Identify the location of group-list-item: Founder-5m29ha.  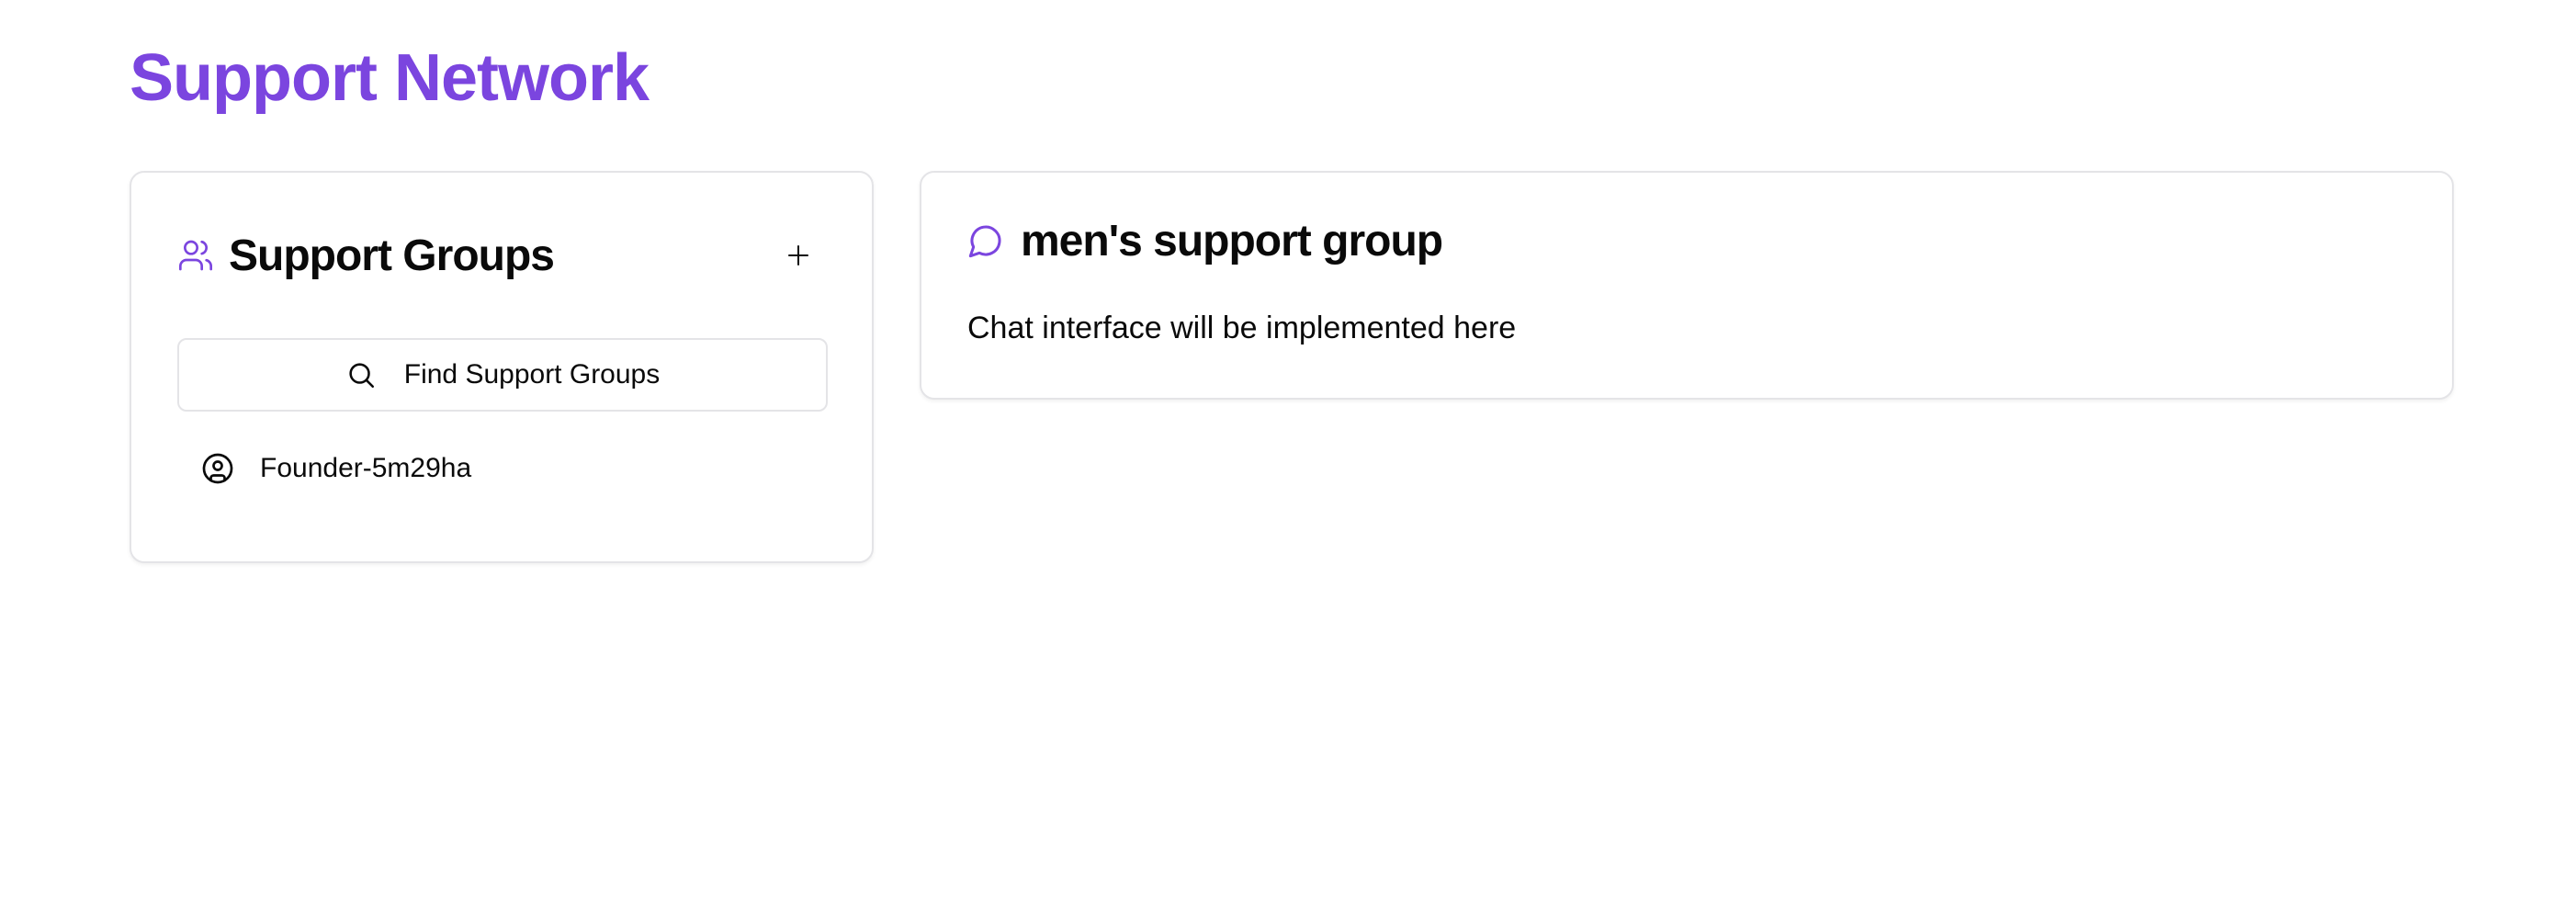
(336, 468).